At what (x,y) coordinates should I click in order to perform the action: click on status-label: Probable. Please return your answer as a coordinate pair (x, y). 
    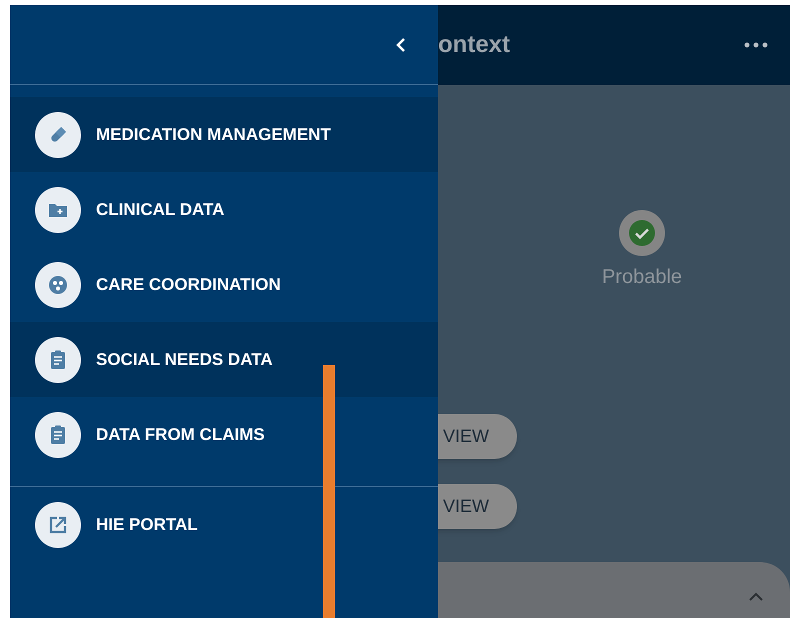
    Looking at the image, I should click on (642, 277).